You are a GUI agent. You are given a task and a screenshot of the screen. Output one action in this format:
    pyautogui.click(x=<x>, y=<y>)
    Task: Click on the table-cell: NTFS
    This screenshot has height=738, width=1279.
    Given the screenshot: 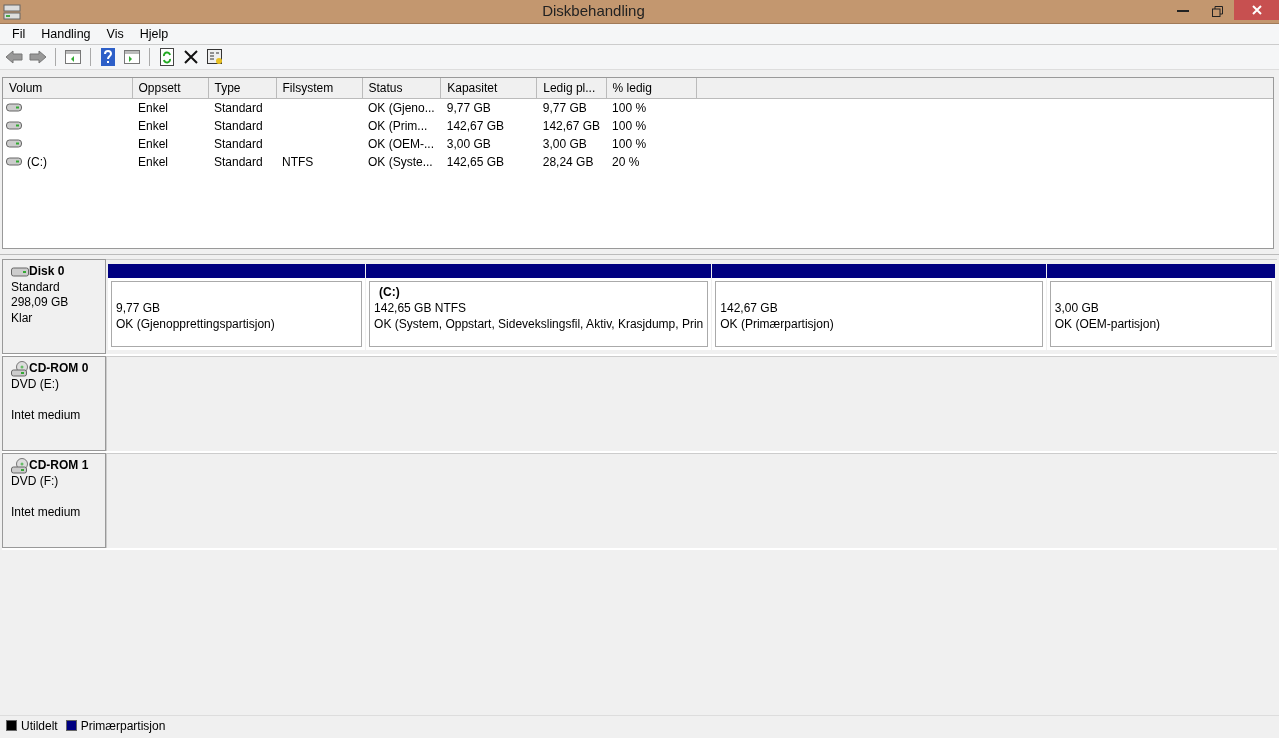 What is the action you would take?
    pyautogui.click(x=298, y=162)
    